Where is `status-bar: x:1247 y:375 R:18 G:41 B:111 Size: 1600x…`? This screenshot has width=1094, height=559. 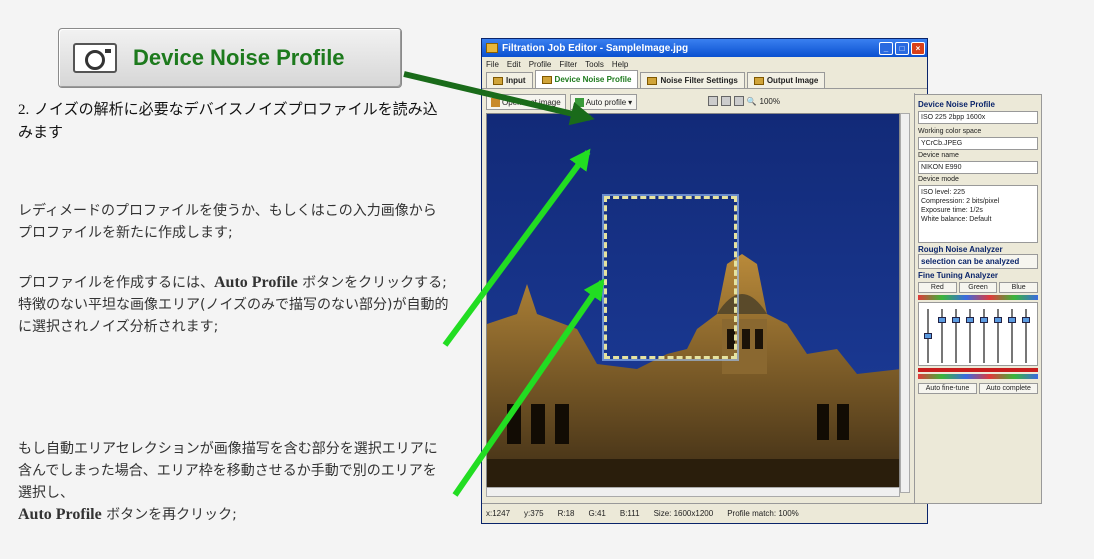 status-bar: x:1247 y:375 R:18 G:41 B:111 Size: 1600x… is located at coordinates (704, 513).